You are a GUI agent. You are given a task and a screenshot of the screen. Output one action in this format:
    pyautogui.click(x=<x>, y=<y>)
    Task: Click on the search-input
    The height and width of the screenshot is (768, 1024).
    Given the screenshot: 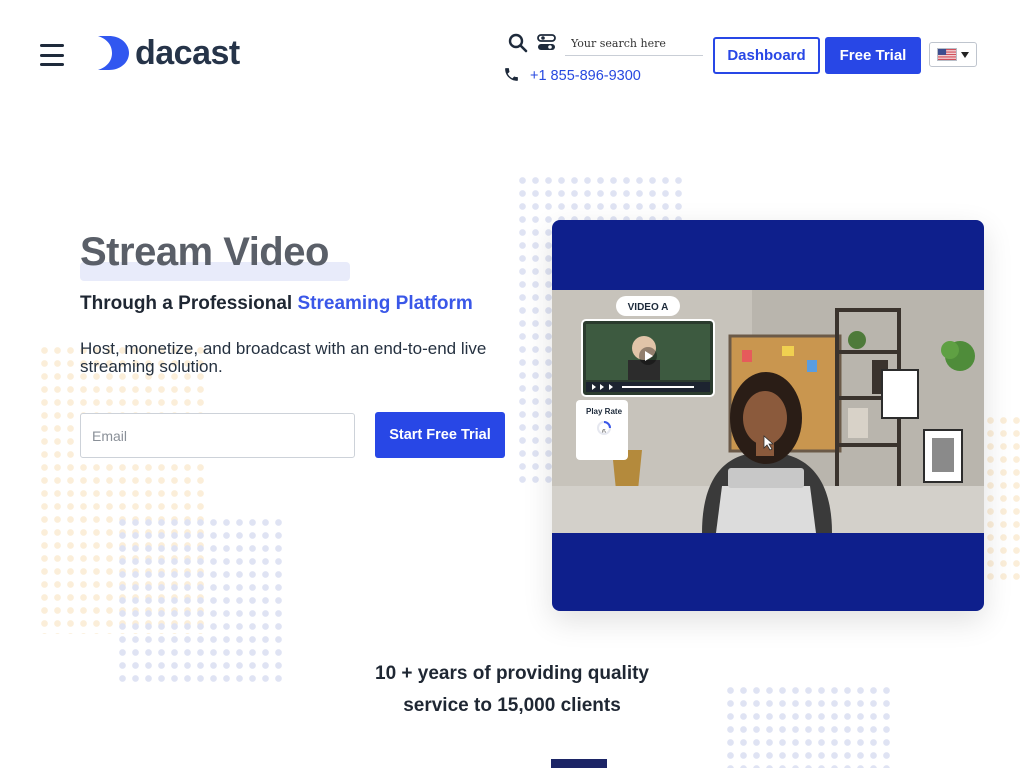 What is the action you would take?
    pyautogui.click(x=634, y=44)
    